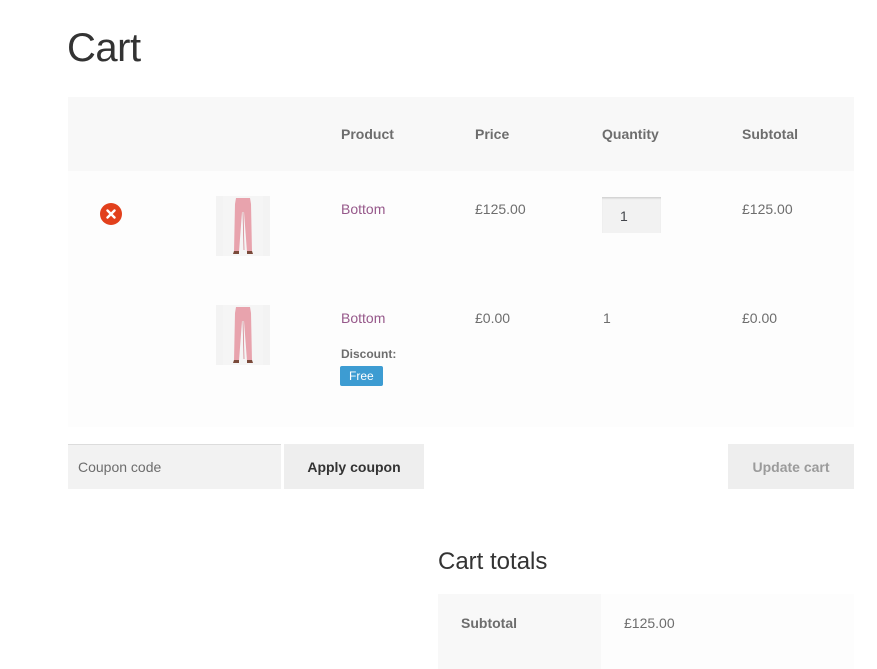 This screenshot has width=877, height=669. I want to click on price-value: £125.00, so click(500, 209).